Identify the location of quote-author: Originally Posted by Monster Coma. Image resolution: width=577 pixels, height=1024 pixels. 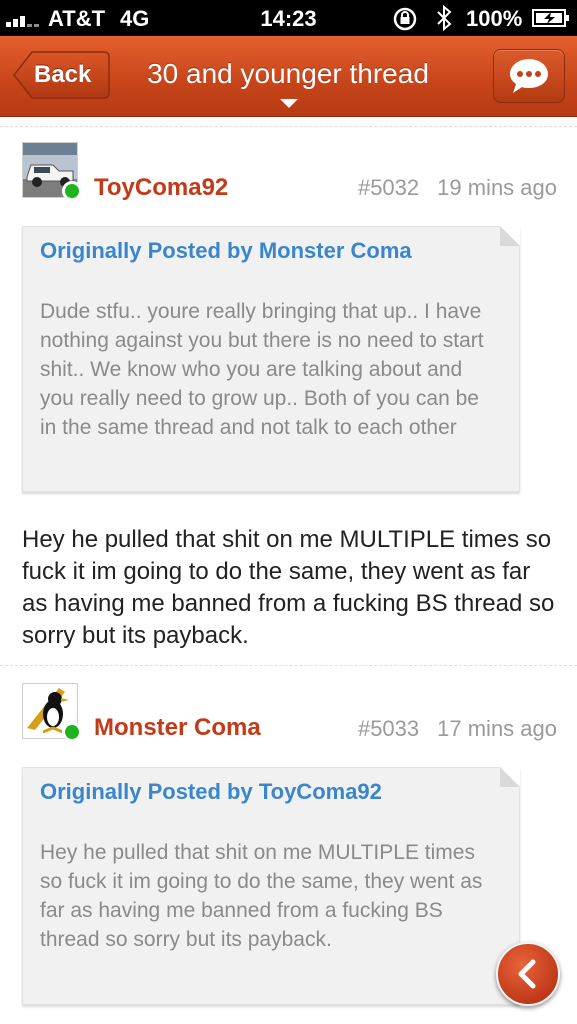
(226, 251).